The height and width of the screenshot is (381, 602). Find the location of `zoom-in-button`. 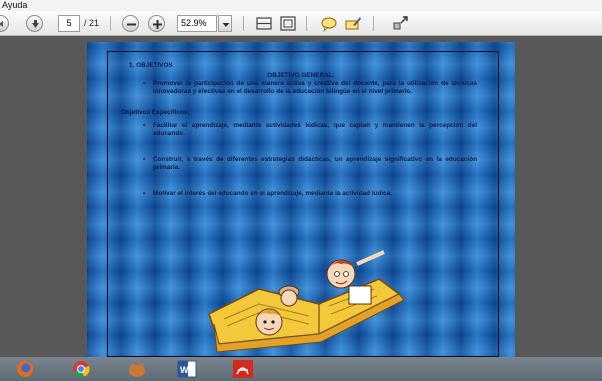

zoom-in-button is located at coordinates (156, 23).